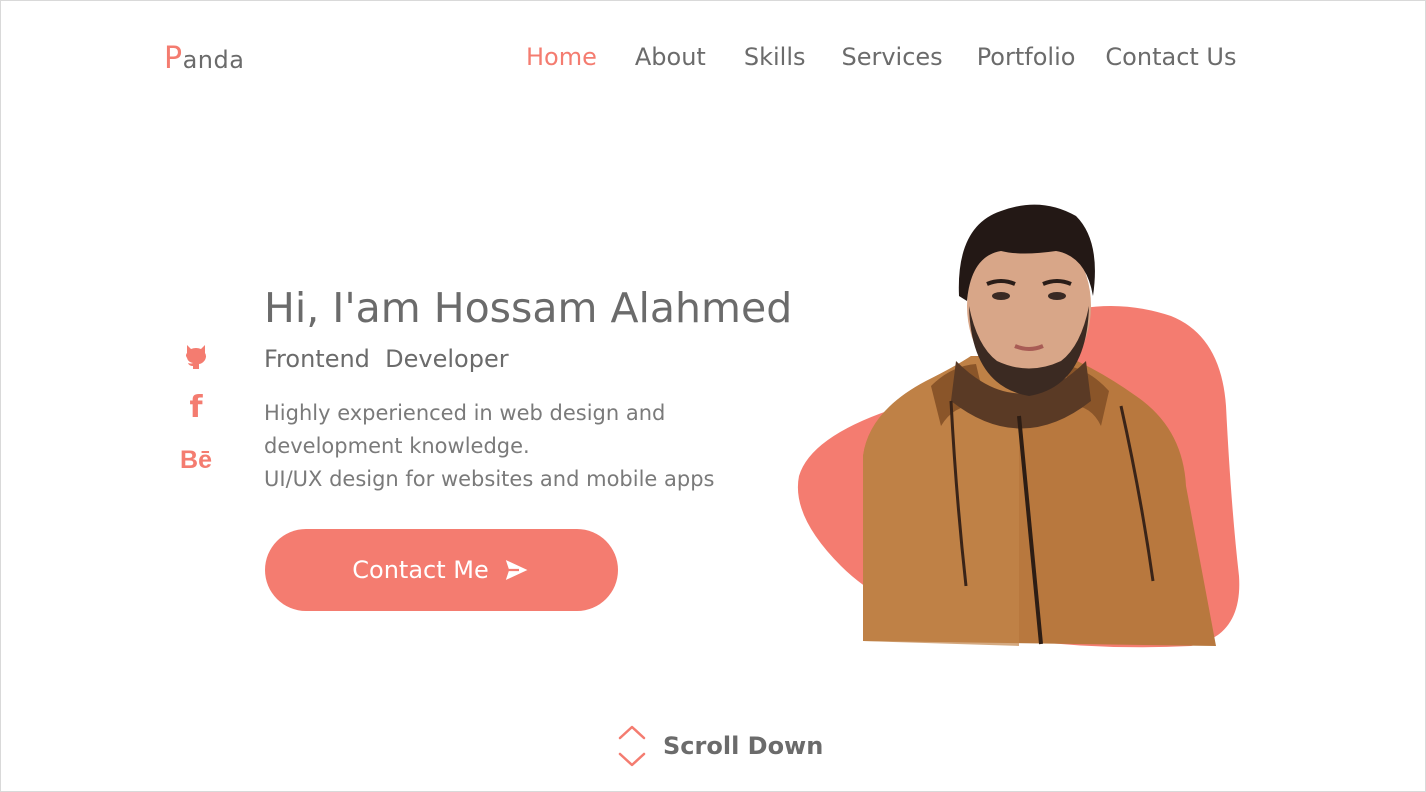  Describe the element at coordinates (213, 60) in the screenshot. I see `brand-logo-rest: anda` at that location.